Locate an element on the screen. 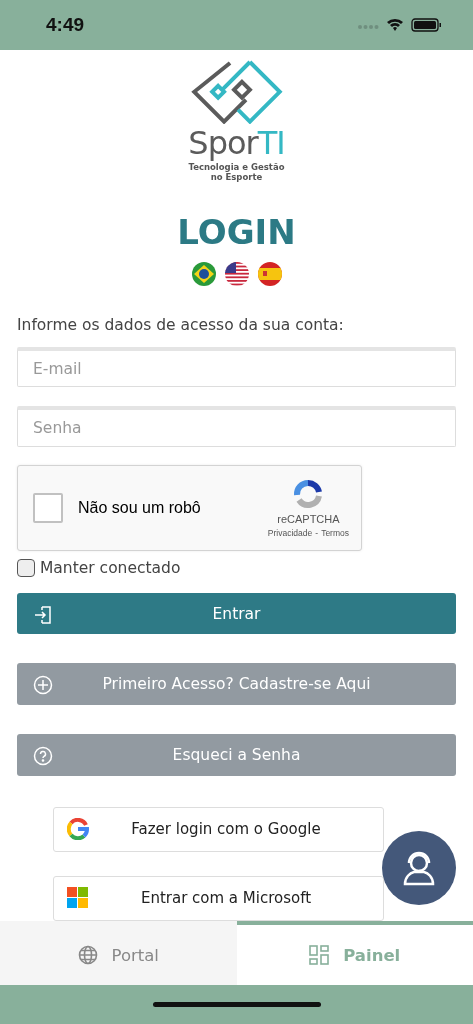  logo-tagline: Tecnologia e Gestão no Esporte is located at coordinates (236, 171).